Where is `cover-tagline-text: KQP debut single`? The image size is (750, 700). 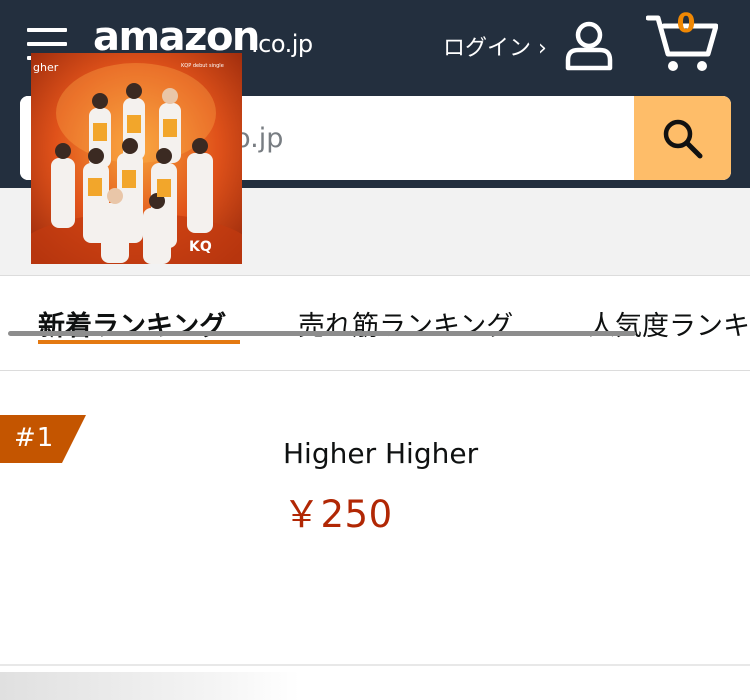 cover-tagline-text: KQP debut single is located at coordinates (202, 66).